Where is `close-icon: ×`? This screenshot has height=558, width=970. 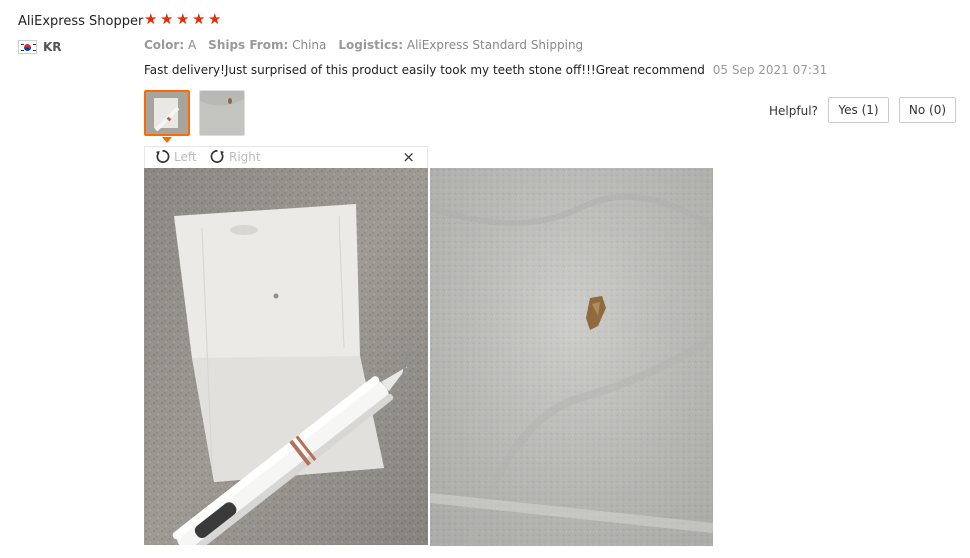 close-icon: × is located at coordinates (408, 157).